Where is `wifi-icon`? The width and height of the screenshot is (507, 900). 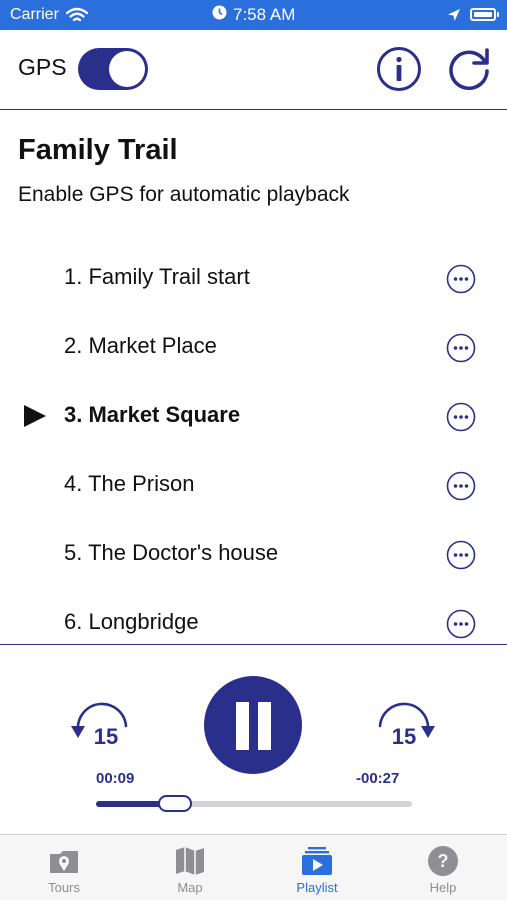
wifi-icon is located at coordinates (77, 17).